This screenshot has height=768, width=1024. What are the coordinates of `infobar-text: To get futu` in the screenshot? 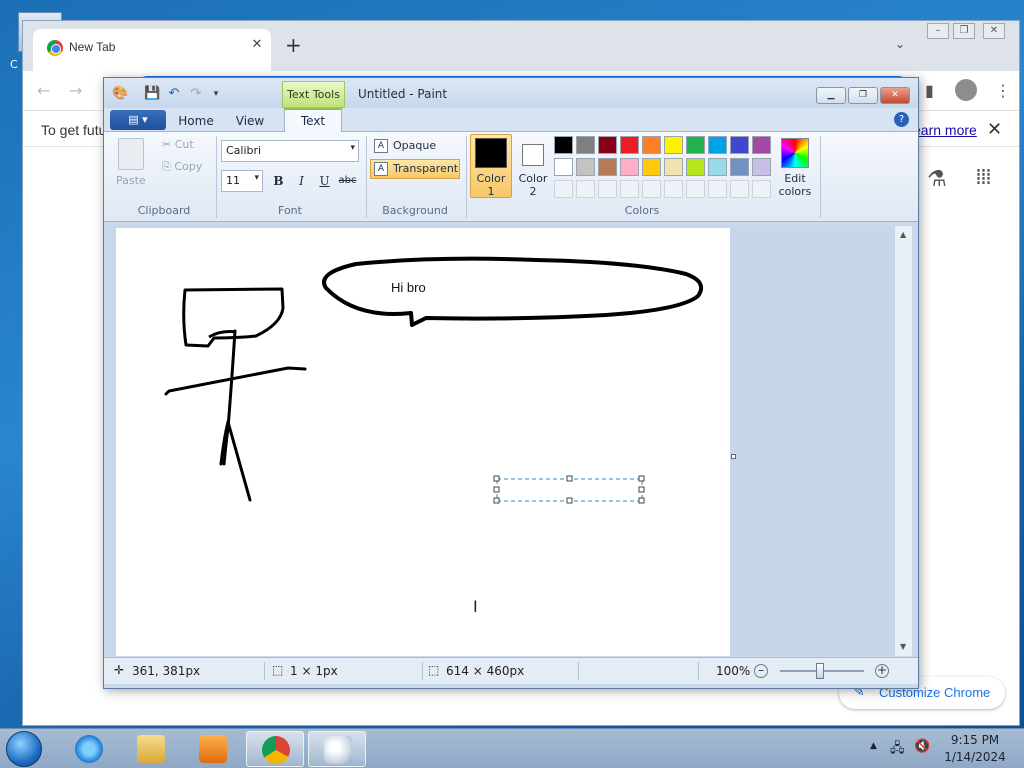 It's located at (74, 130).